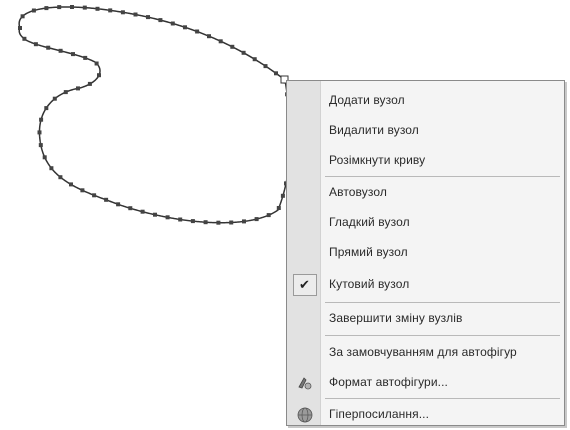 The height and width of the screenshot is (430, 570). I want to click on hyperlink-globe-icon, so click(305, 415).